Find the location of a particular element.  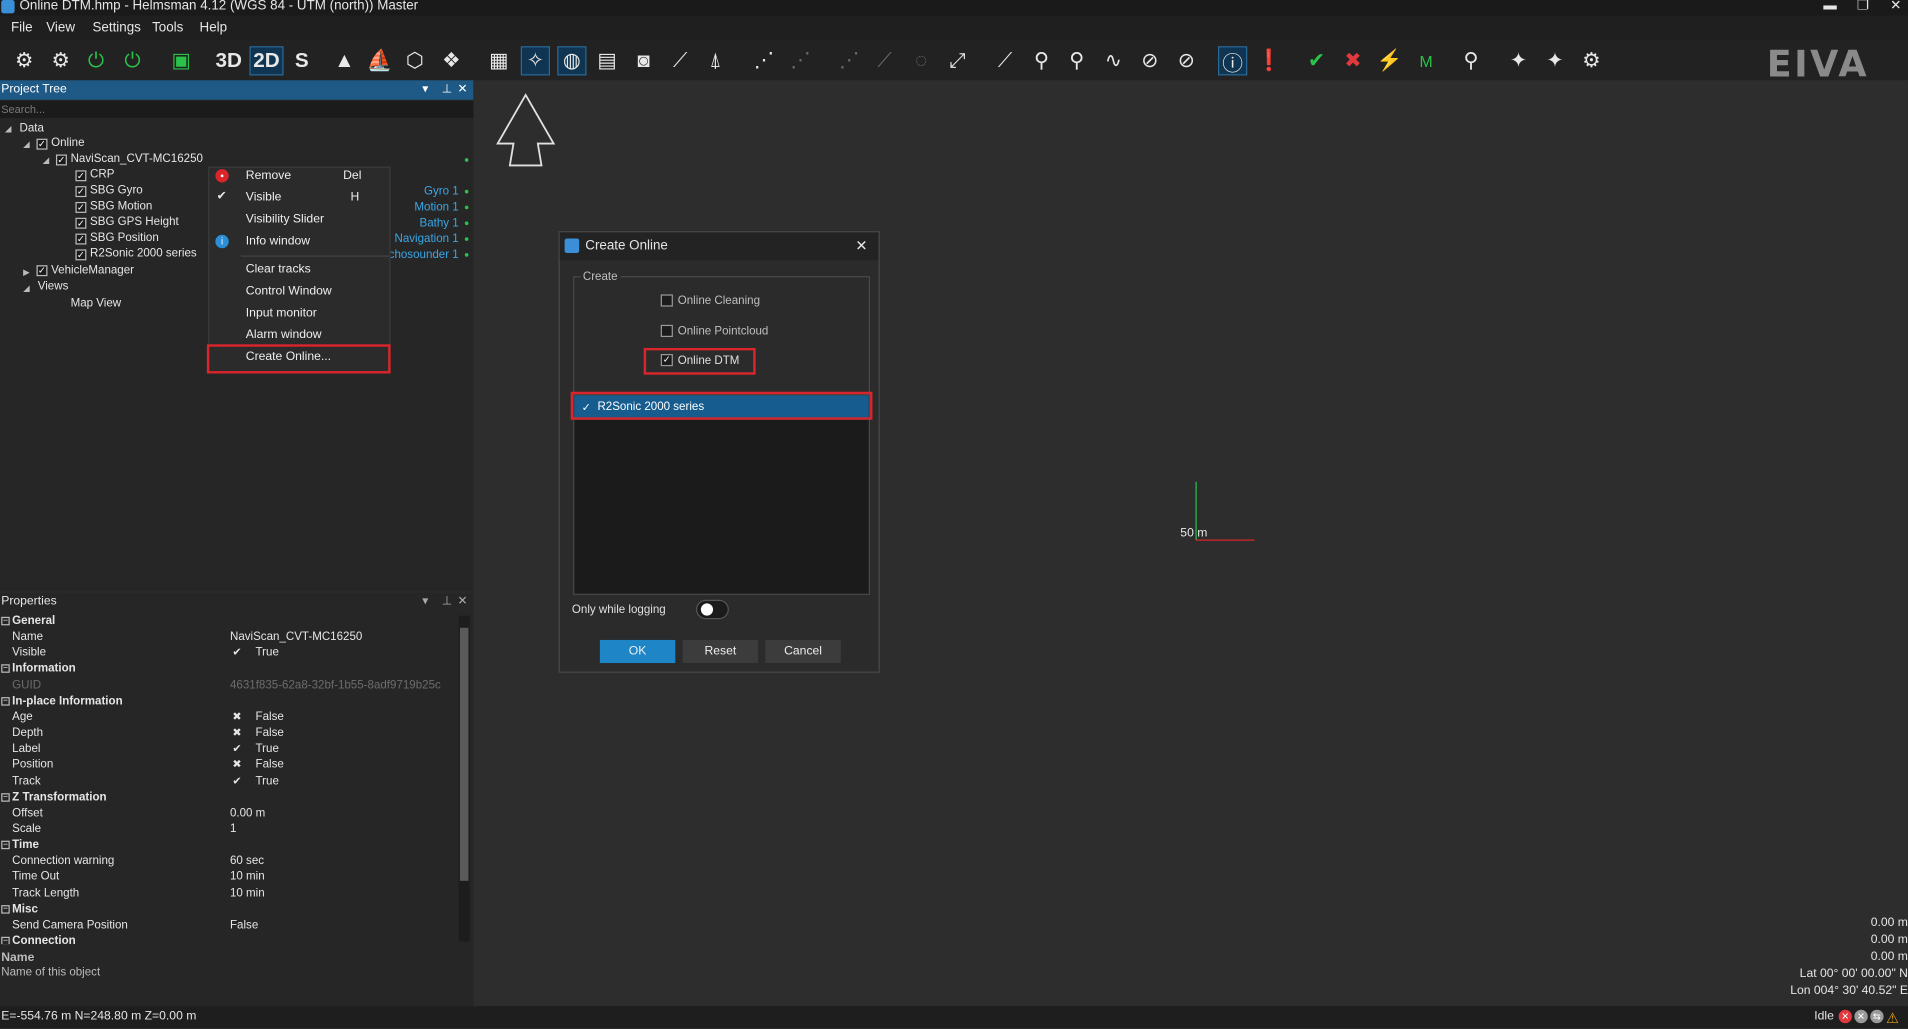

tree-vehicle-manager: VehicleManager is located at coordinates (92, 271).